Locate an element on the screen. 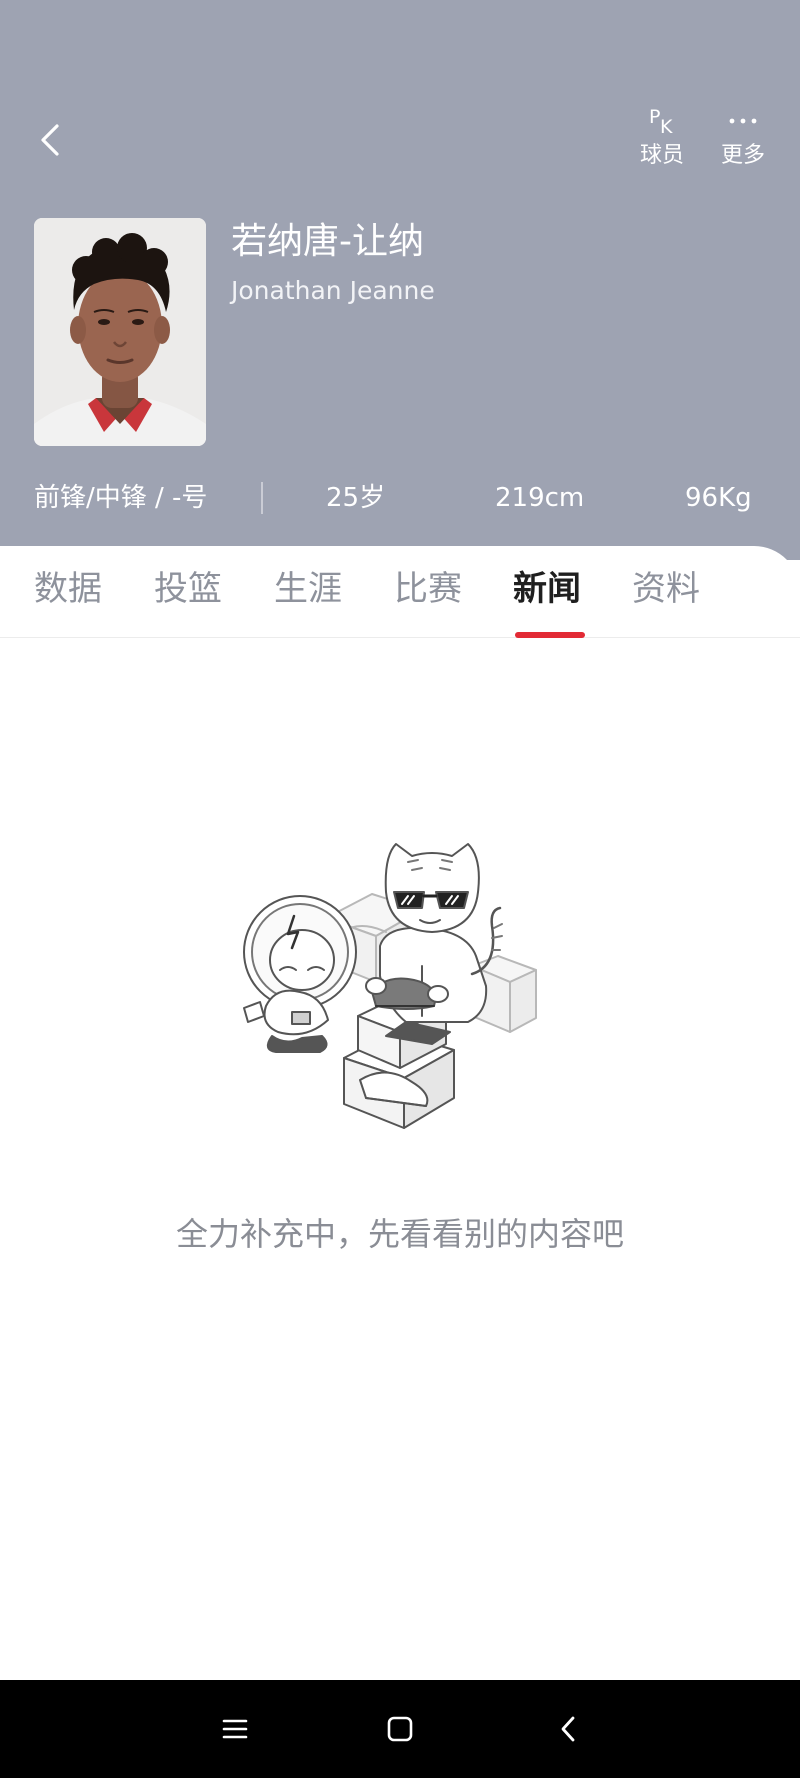 This screenshot has width=800, height=1778. back-button is located at coordinates (50, 140).